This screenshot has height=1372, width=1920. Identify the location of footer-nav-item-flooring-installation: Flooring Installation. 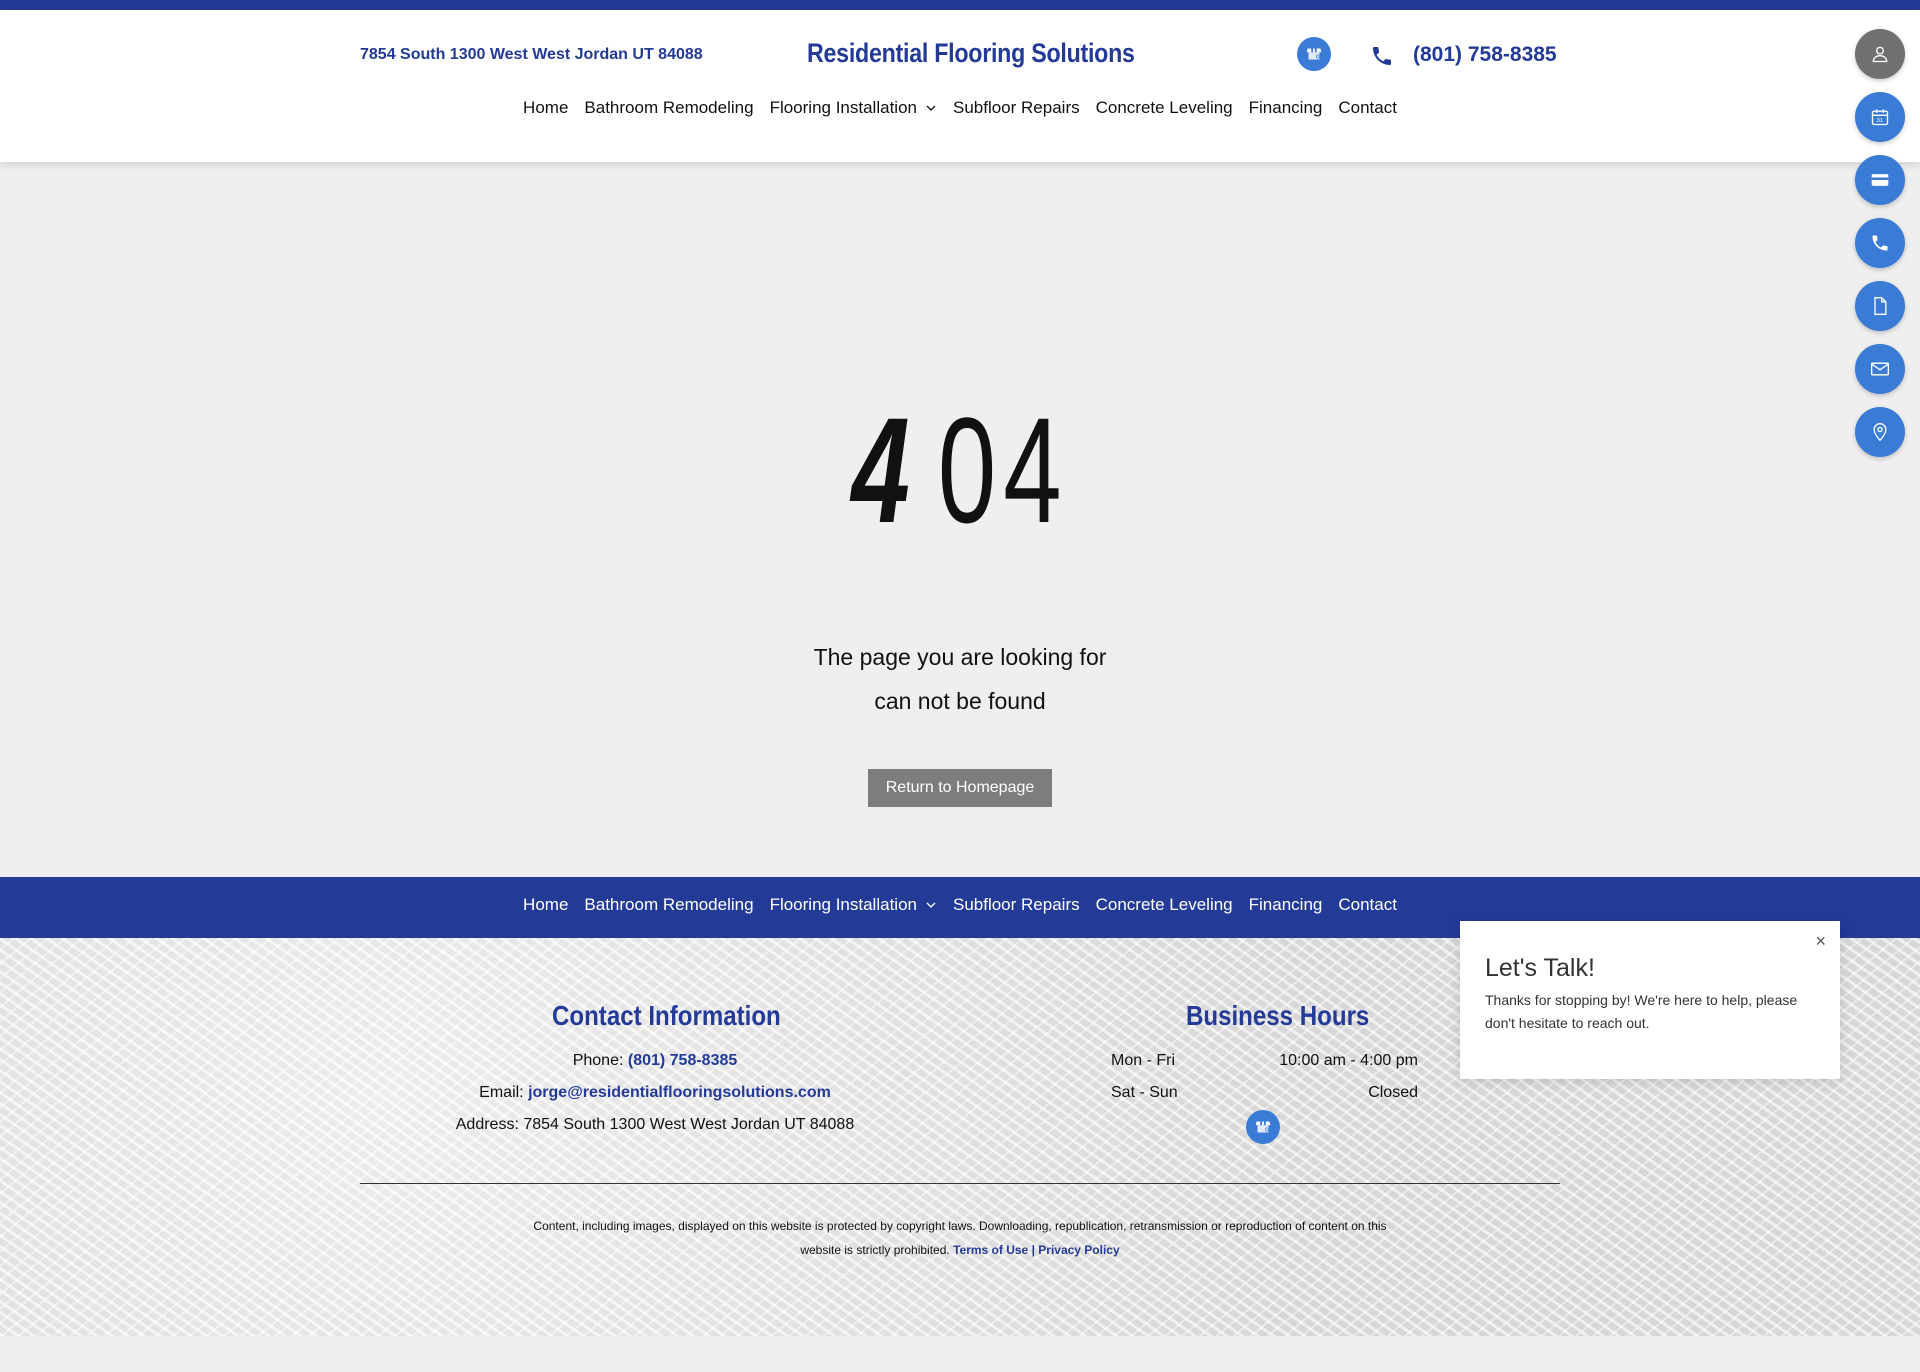
(853, 905).